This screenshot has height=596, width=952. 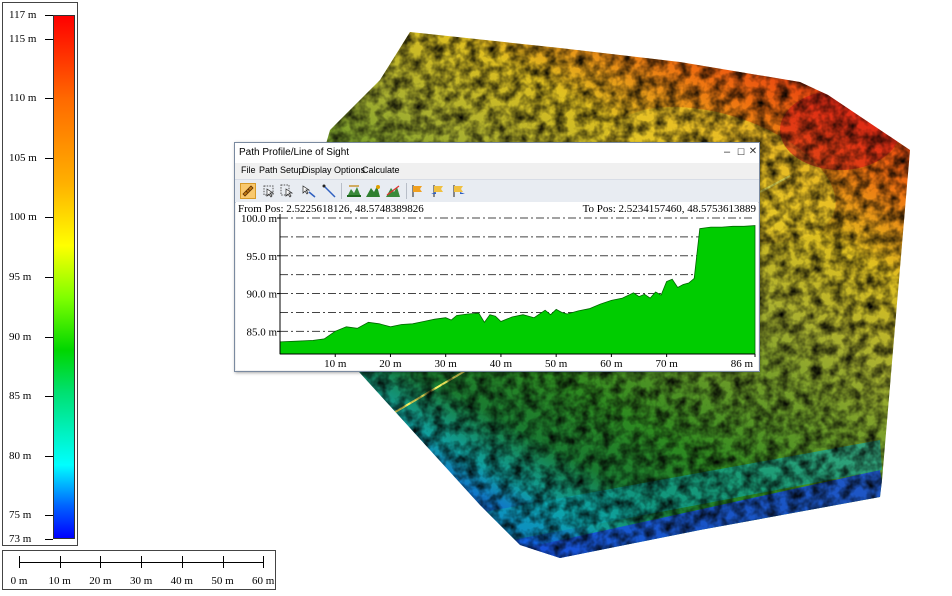 I want to click on line-of-sight-icon, so click(x=393, y=191).